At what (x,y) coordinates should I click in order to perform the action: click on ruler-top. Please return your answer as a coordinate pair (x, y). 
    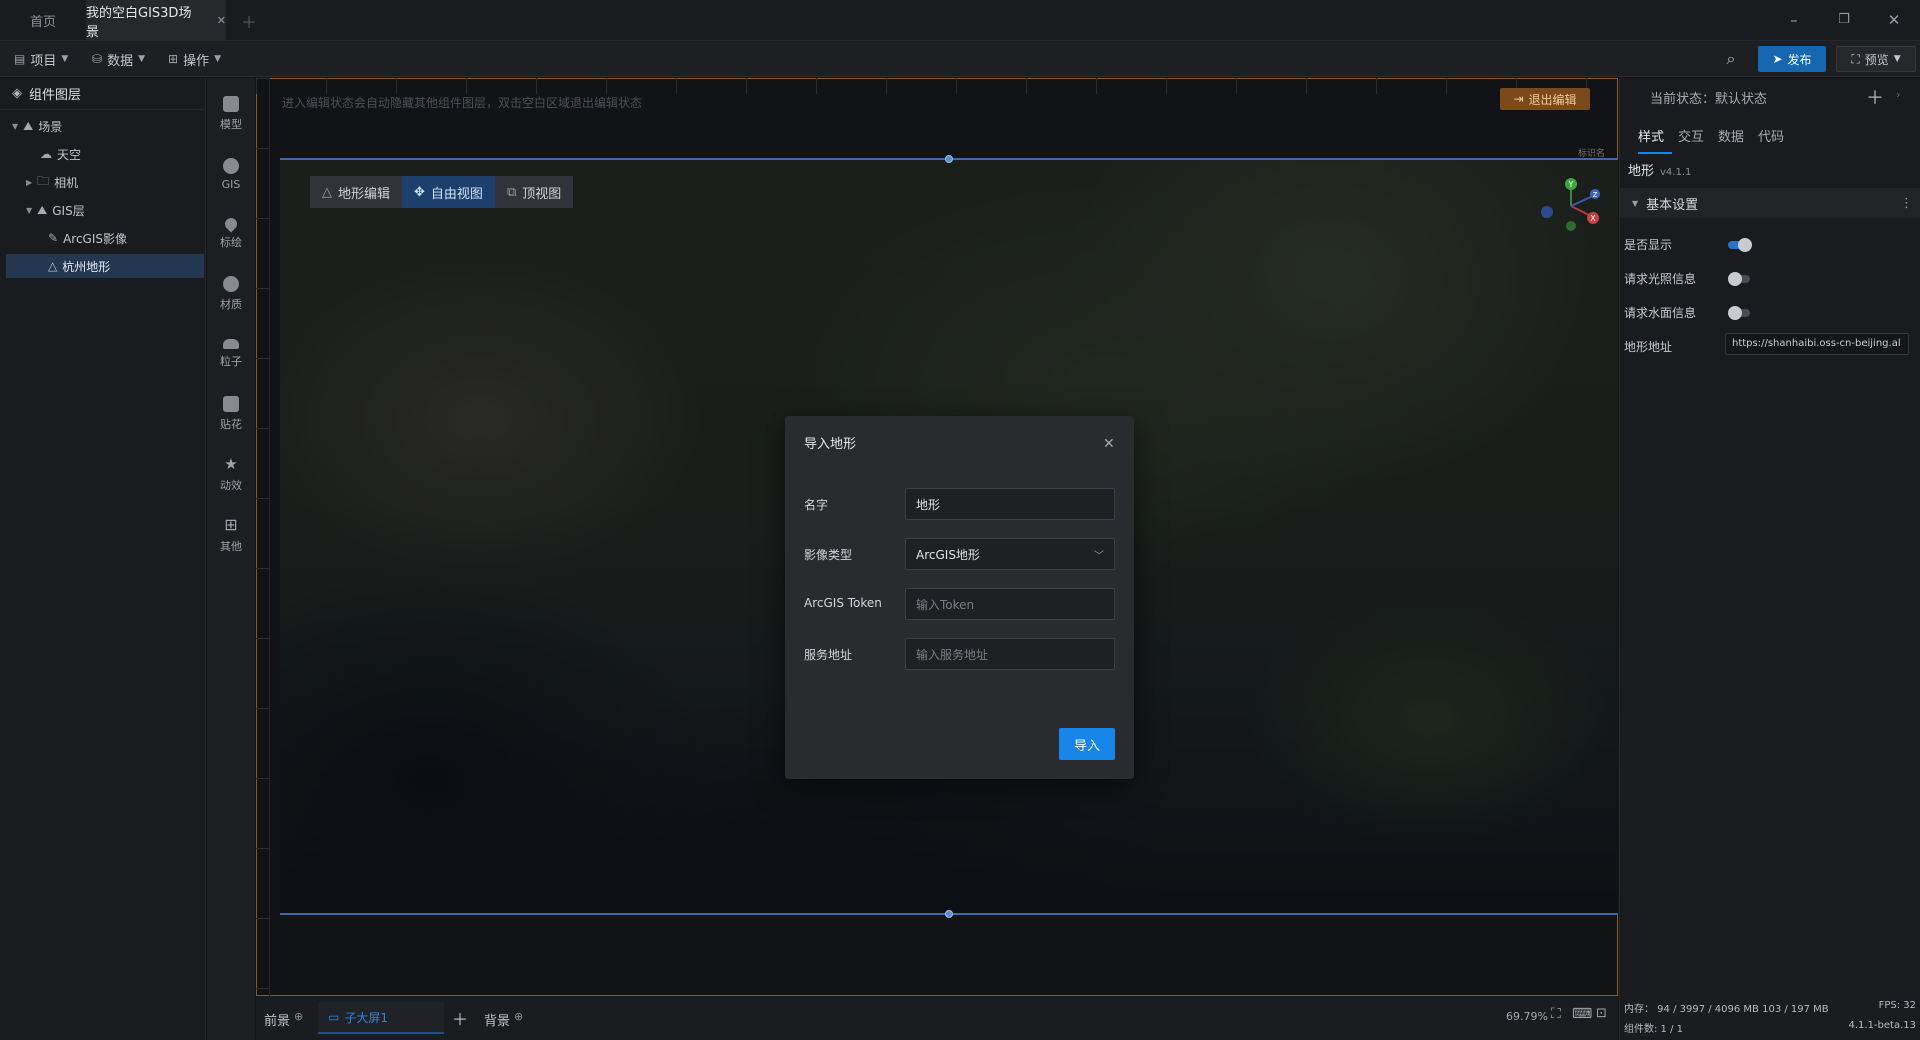
    Looking at the image, I should click on (937, 86).